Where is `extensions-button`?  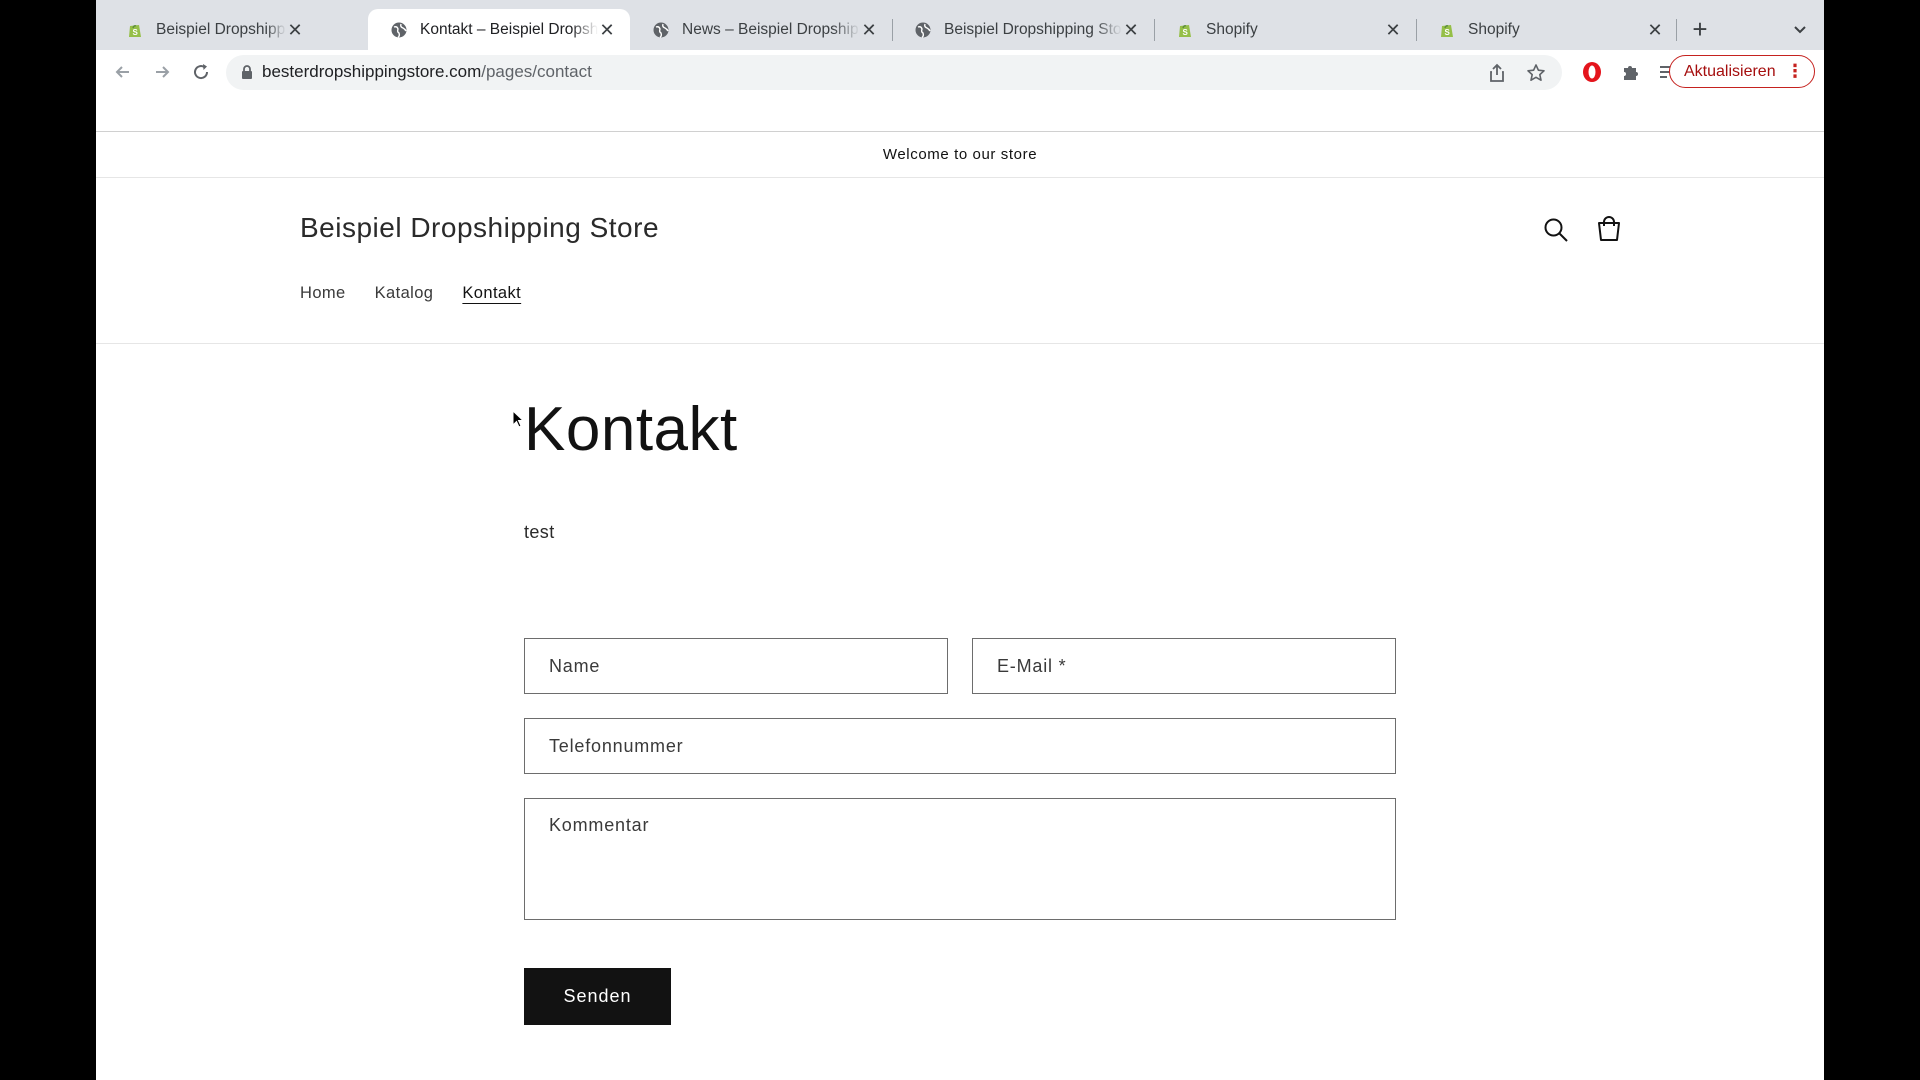 extensions-button is located at coordinates (1631, 72).